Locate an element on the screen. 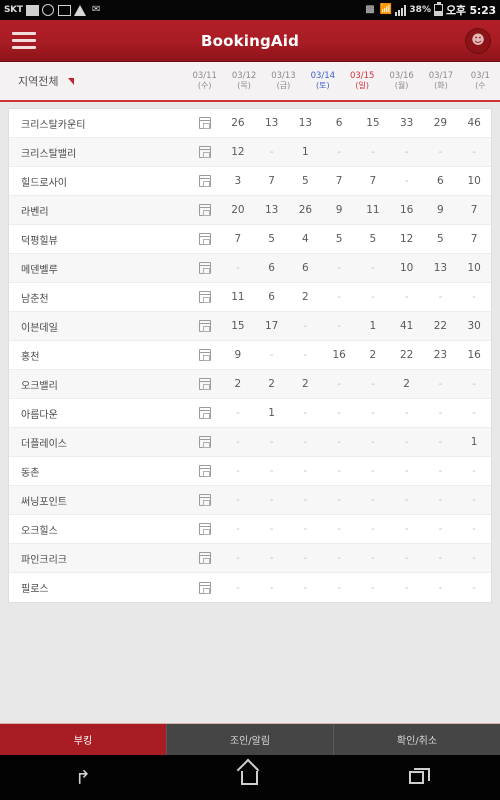 Image resolution: width=500 pixels, height=800 pixels. table-row: 파인크리크 - - - - - - - - is located at coordinates (250, 558).